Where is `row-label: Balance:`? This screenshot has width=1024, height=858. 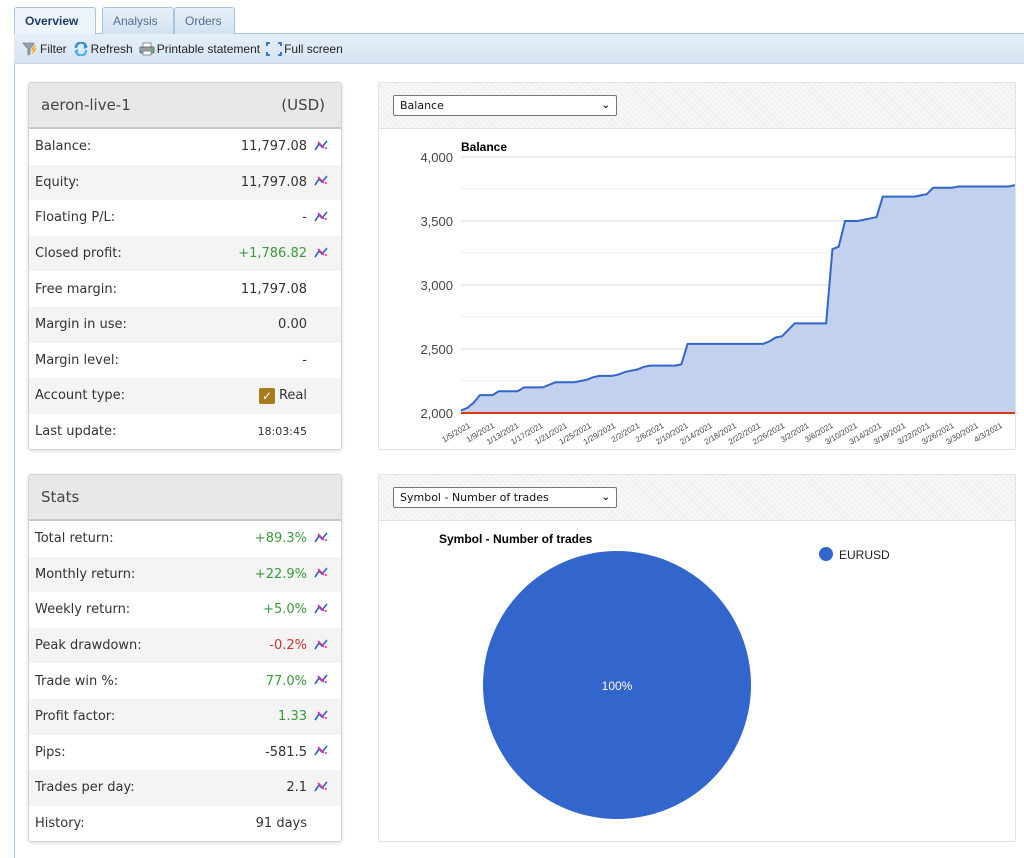
row-label: Balance: is located at coordinates (63, 147).